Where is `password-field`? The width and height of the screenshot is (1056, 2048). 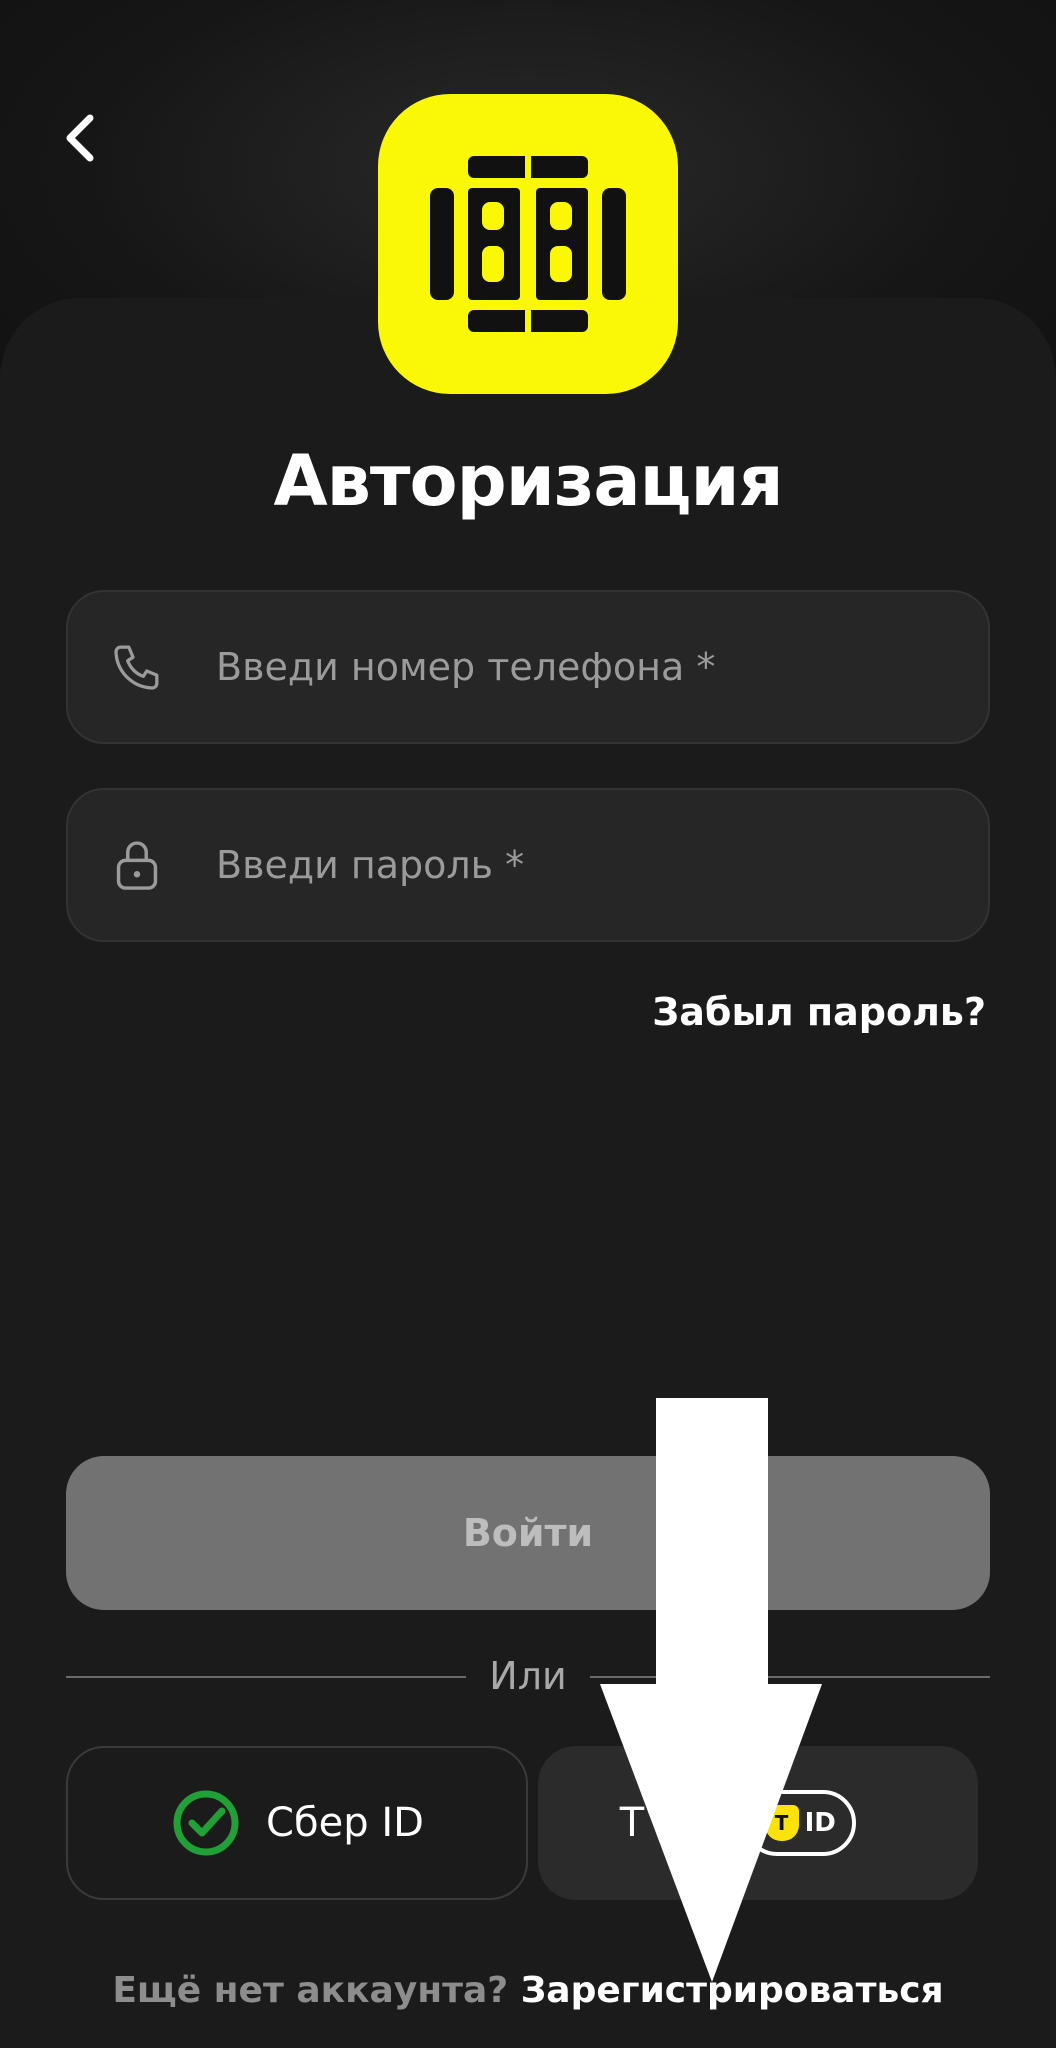
password-field is located at coordinates (528, 865).